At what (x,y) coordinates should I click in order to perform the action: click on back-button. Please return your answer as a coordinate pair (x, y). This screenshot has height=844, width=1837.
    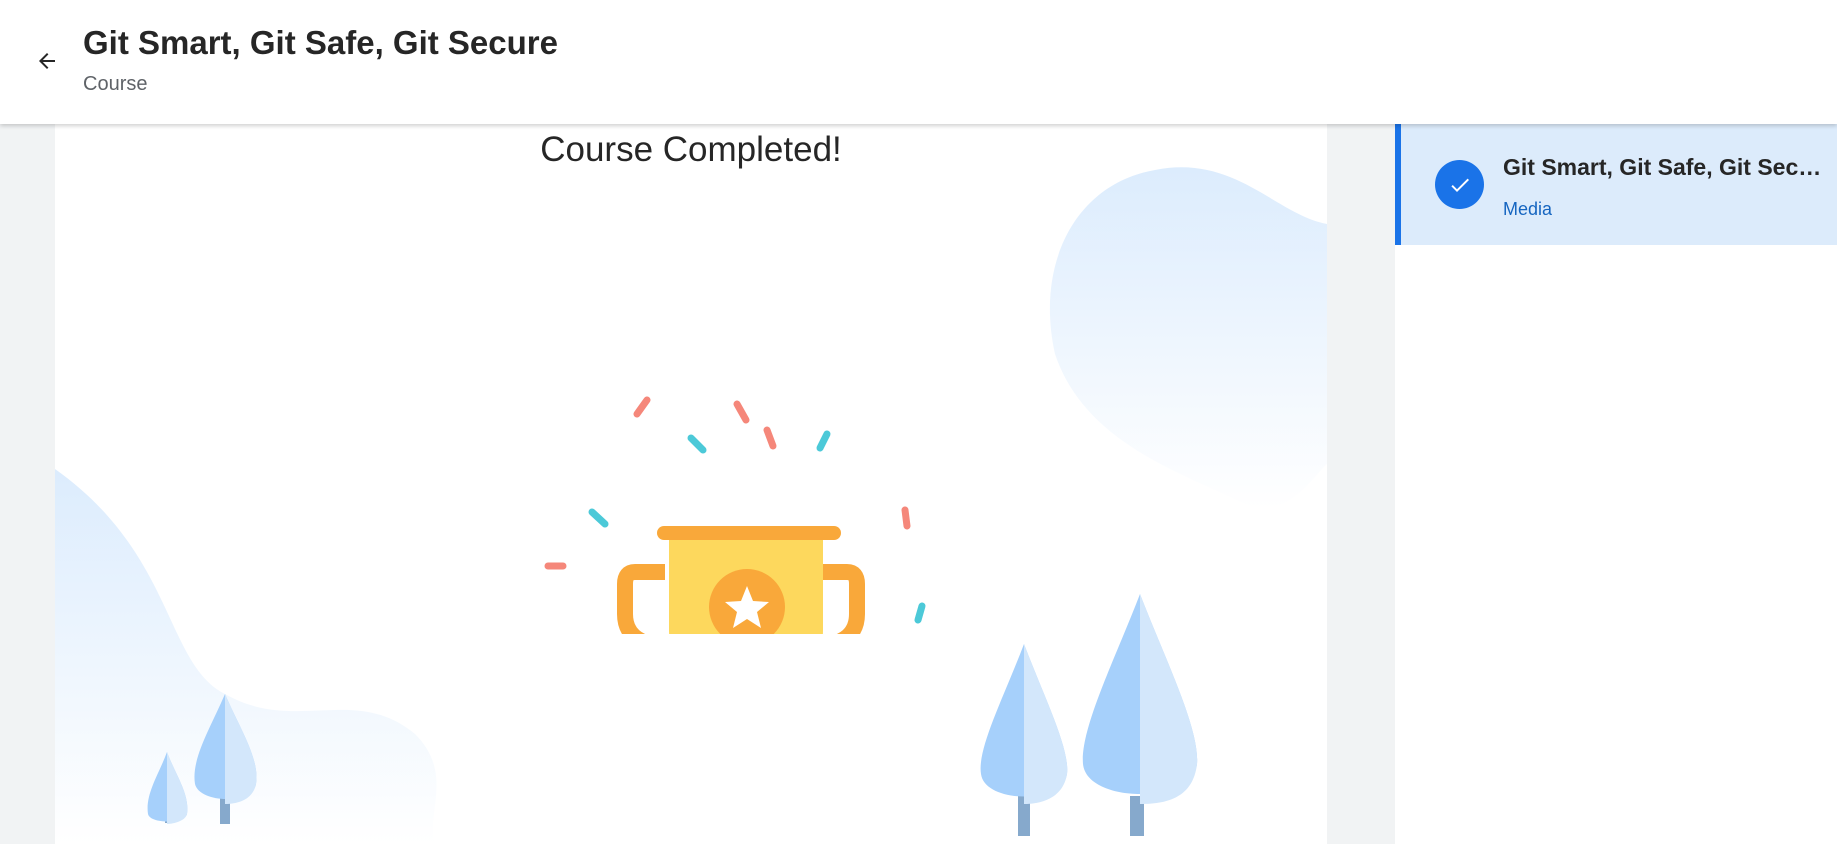
    Looking at the image, I should click on (47, 61).